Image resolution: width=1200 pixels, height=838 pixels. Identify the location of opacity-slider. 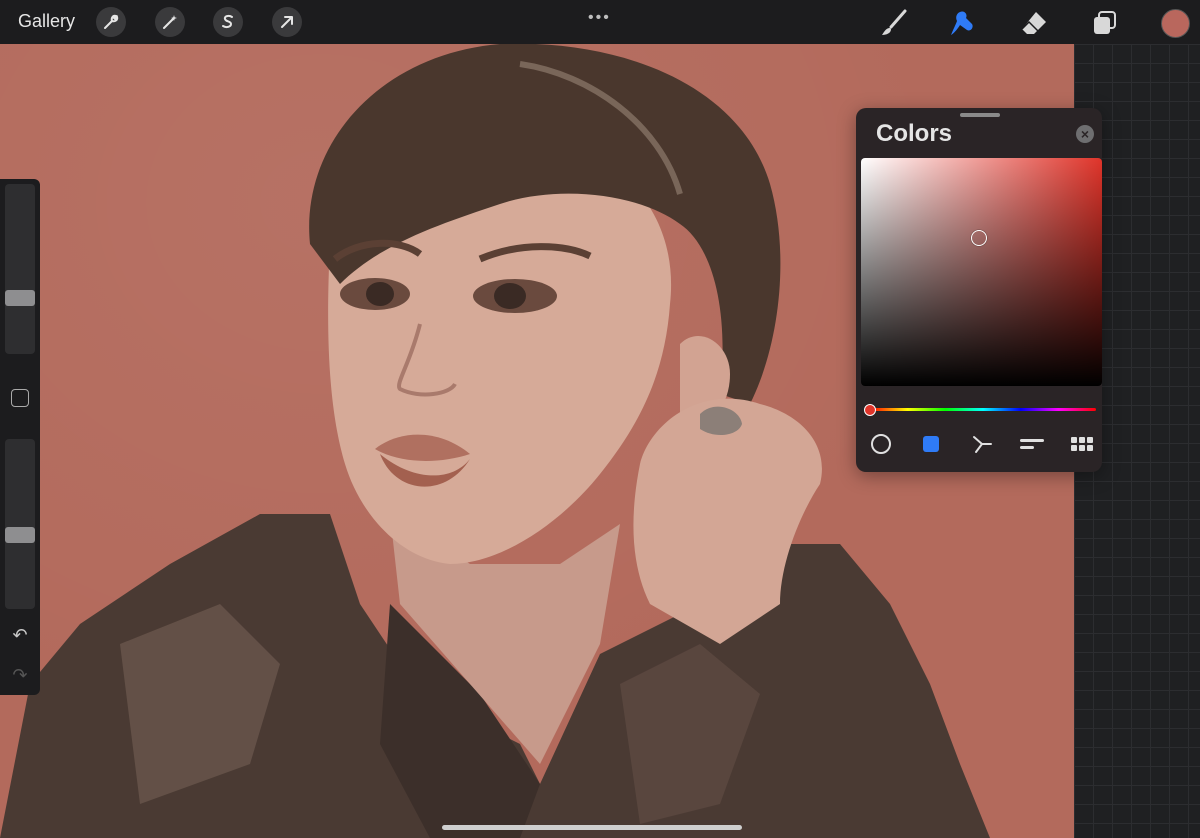
(20, 524).